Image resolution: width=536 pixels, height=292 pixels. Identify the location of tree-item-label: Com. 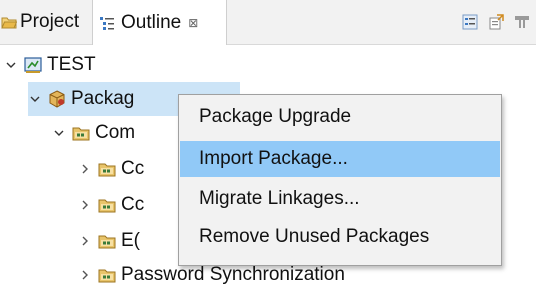
(115, 132).